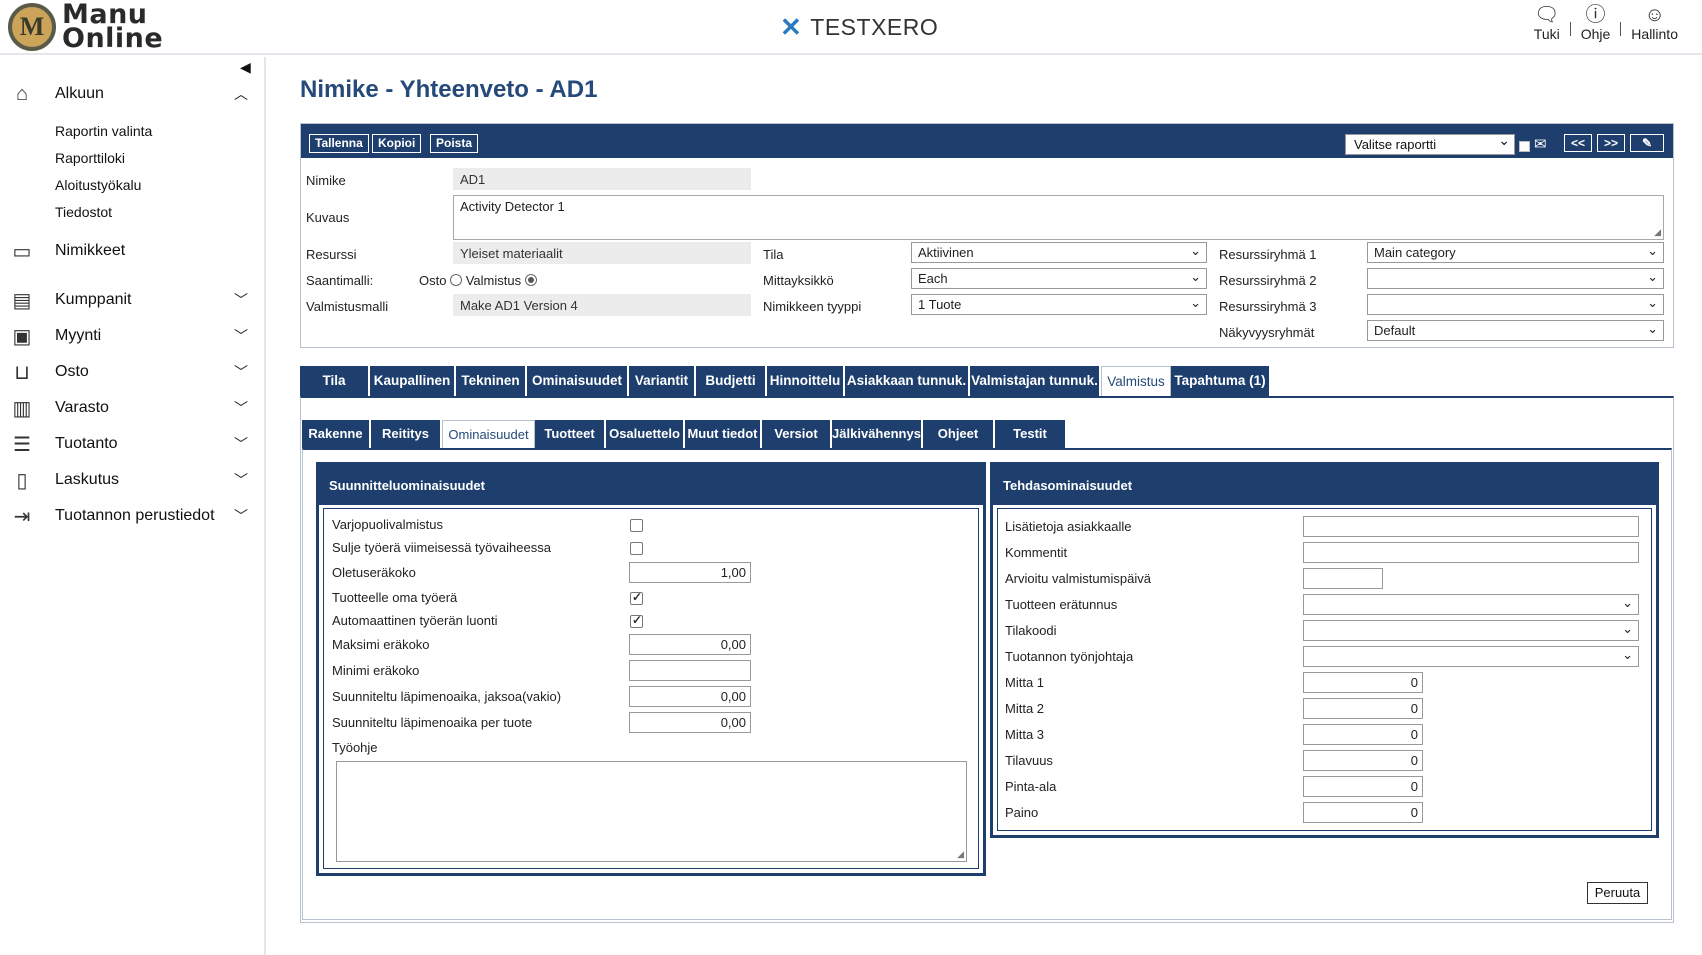  What do you see at coordinates (636, 548) in the screenshot?
I see `sulje-tyoera-checkbox` at bounding box center [636, 548].